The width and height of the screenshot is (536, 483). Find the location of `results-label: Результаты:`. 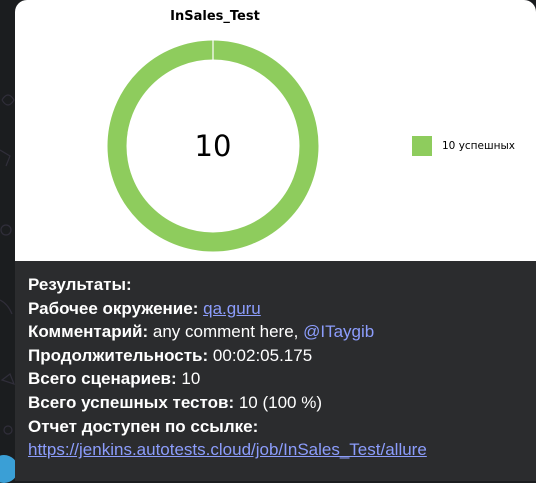

results-label: Результаты: is located at coordinates (80, 284).